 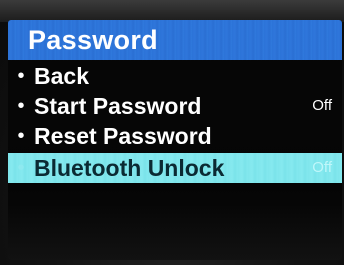 I want to click on menu-item-label: Reset Password, so click(x=123, y=136).